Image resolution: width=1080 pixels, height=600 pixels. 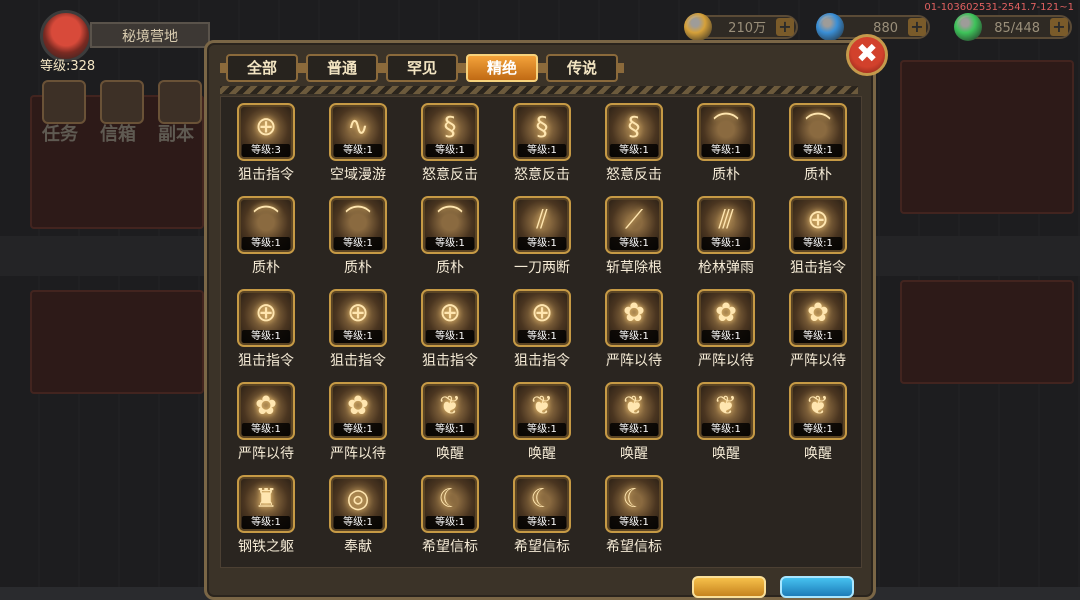 What do you see at coordinates (634, 499) in the screenshot?
I see `moon-beacon-icon: ☾` at bounding box center [634, 499].